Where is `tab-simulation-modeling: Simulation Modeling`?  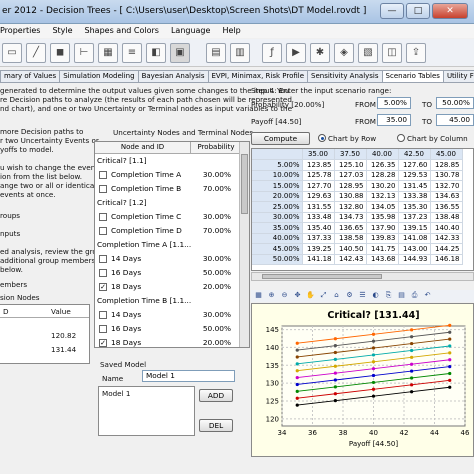
tab-simulation-modeling: Simulation Modeling is located at coordinates (99, 76).